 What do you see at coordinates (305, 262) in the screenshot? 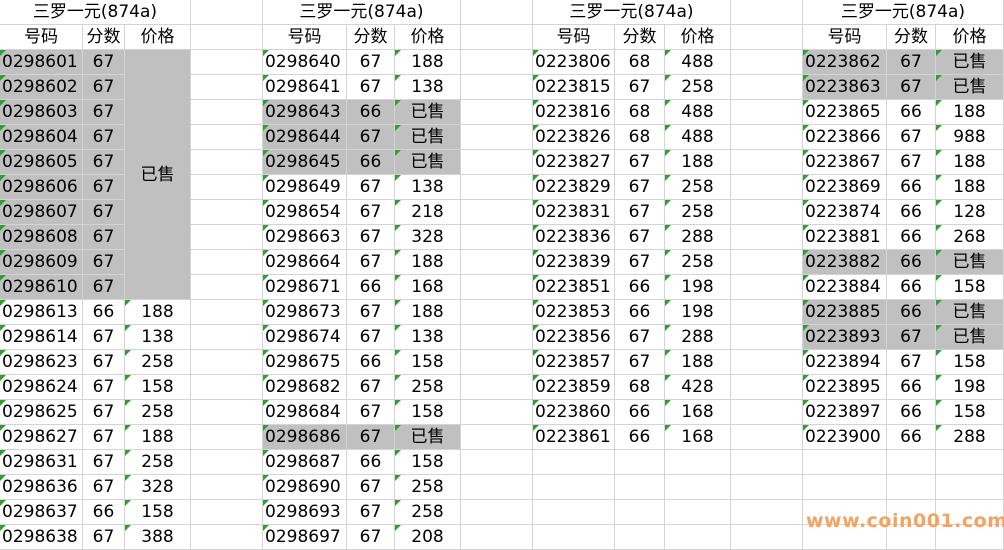
I see `code-cell: 0298664` at bounding box center [305, 262].